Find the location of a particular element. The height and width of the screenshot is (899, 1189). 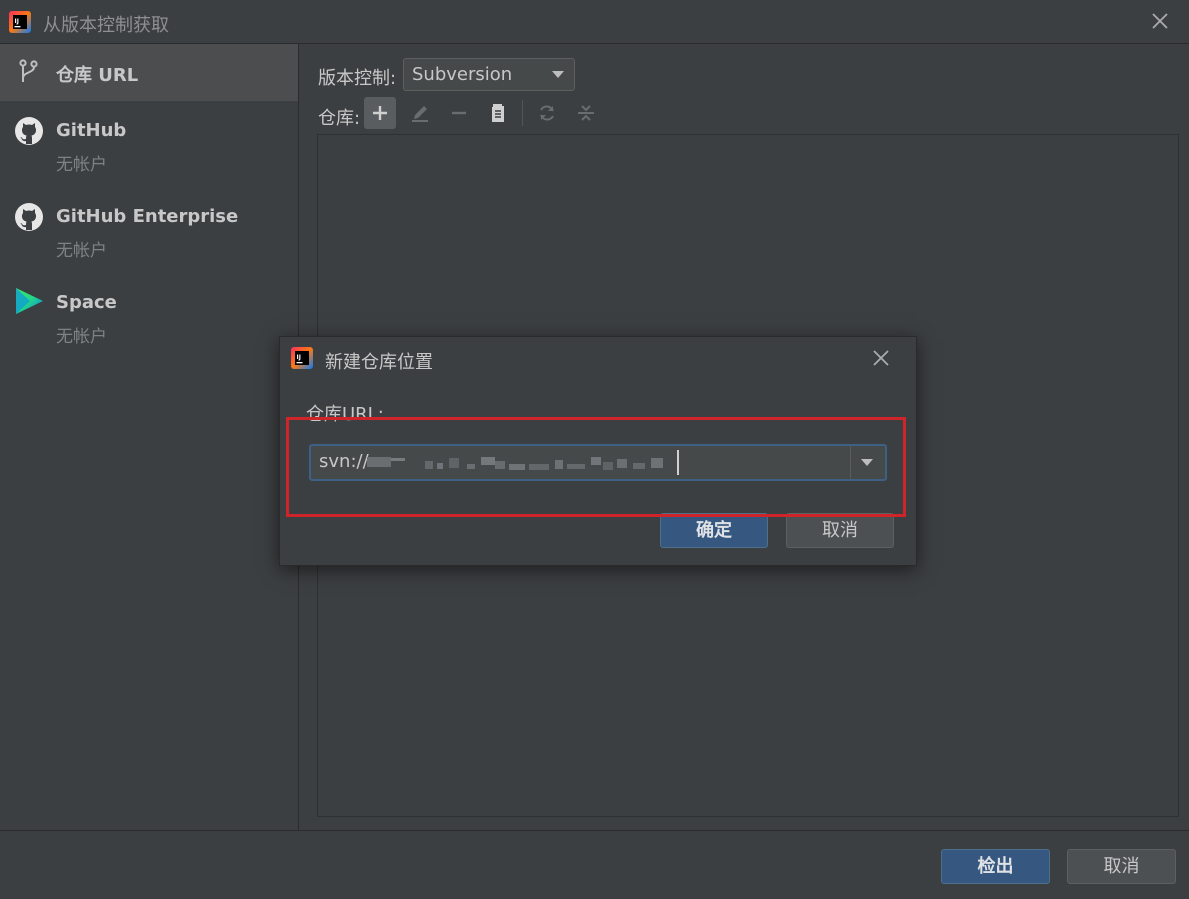

url-history-dropdown is located at coordinates (867, 462).